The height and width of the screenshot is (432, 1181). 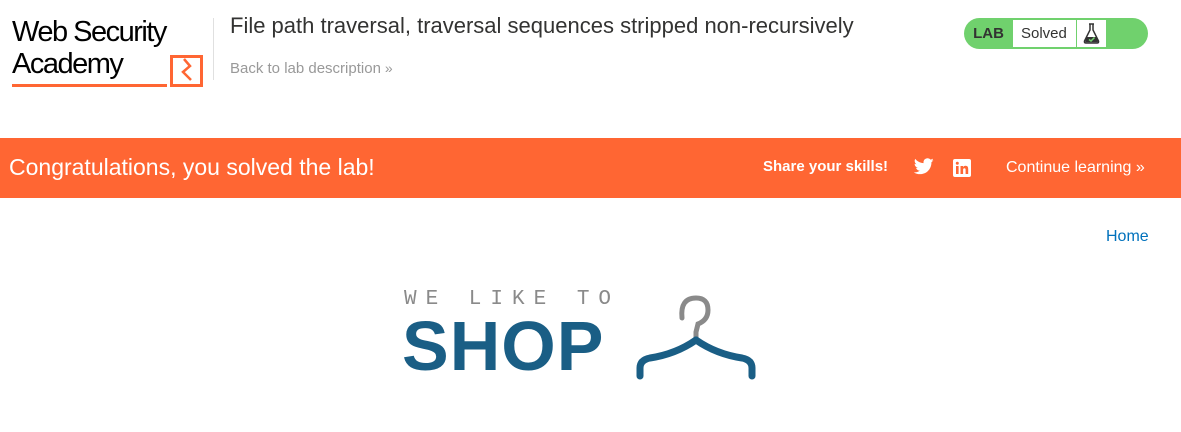 I want to click on web-security-academy-logo: Web Security Academy, so click(x=112, y=54).